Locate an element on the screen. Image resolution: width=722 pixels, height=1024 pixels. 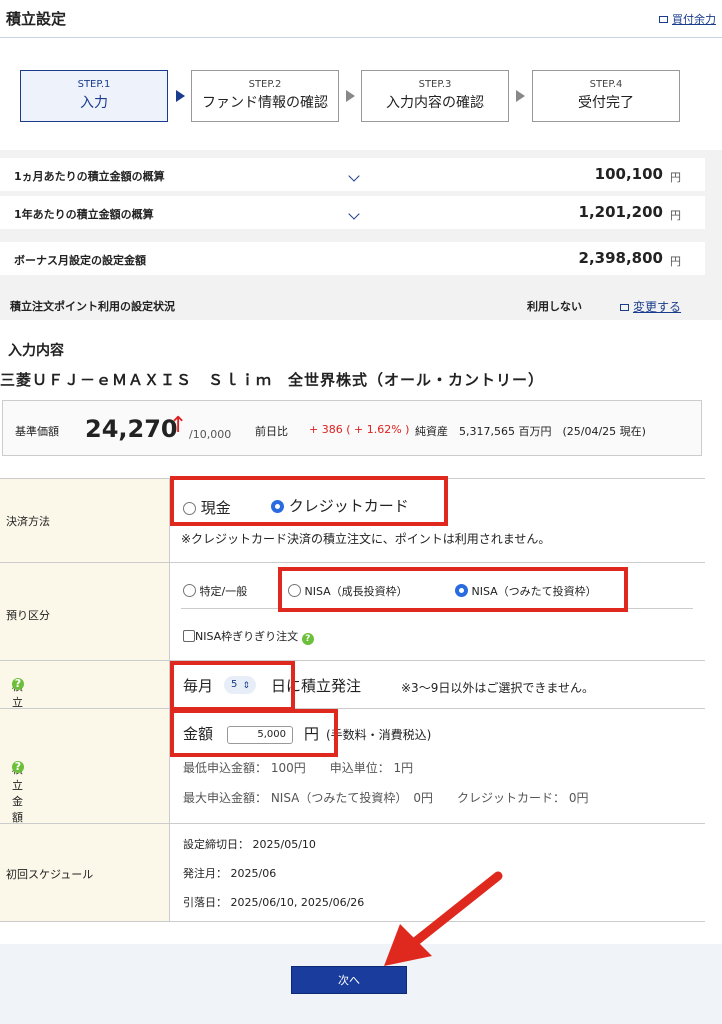
monthly-estimate-label: 1ヵ月あたりの積立金額の概算 is located at coordinates (89, 176).